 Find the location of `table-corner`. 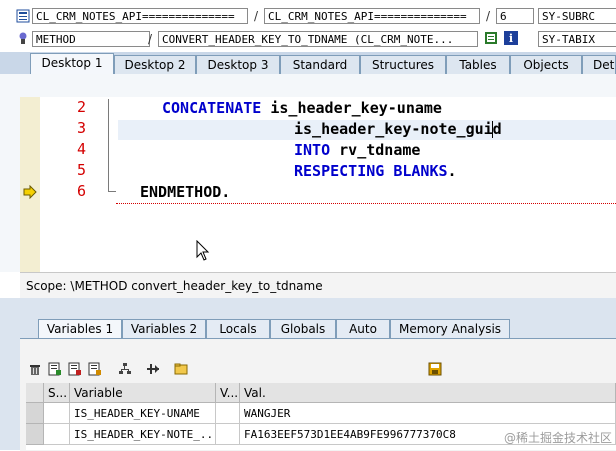

table-corner is located at coordinates (35, 393).